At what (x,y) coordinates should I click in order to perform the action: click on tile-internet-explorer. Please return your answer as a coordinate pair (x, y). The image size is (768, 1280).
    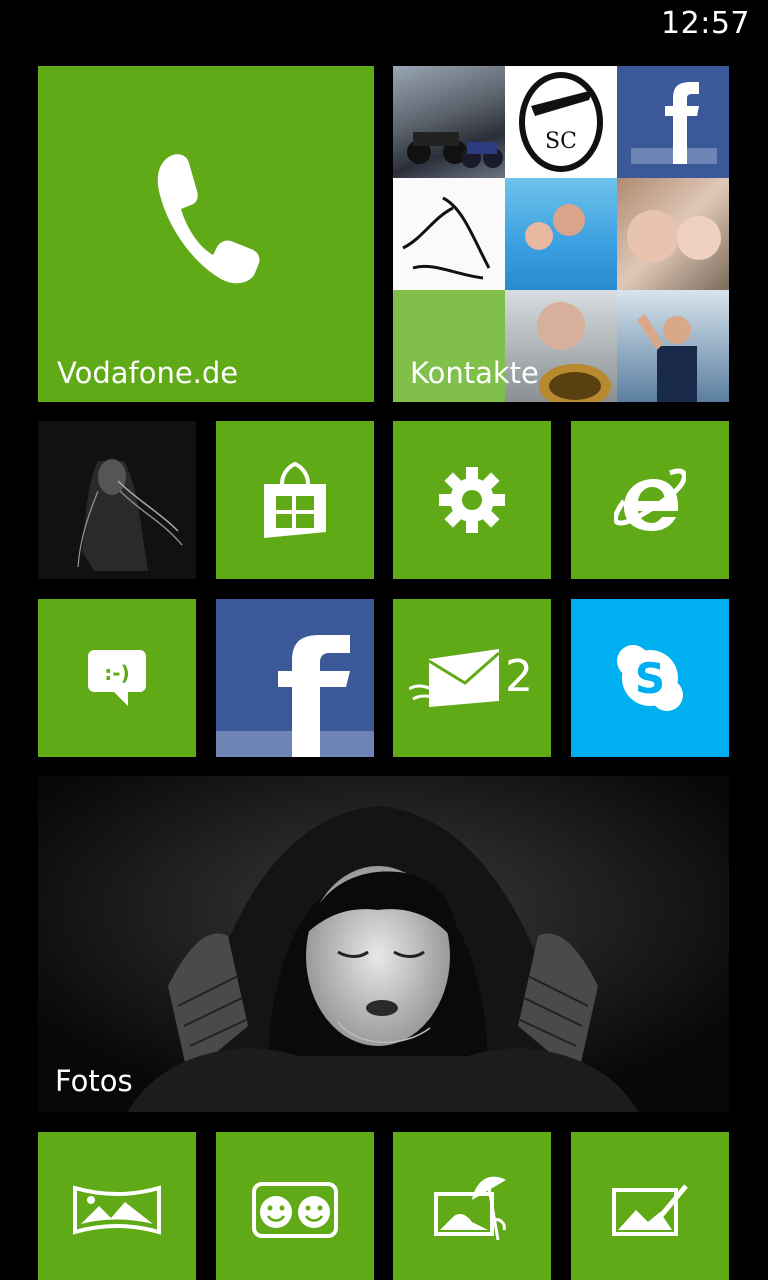
    Looking at the image, I should click on (650, 500).